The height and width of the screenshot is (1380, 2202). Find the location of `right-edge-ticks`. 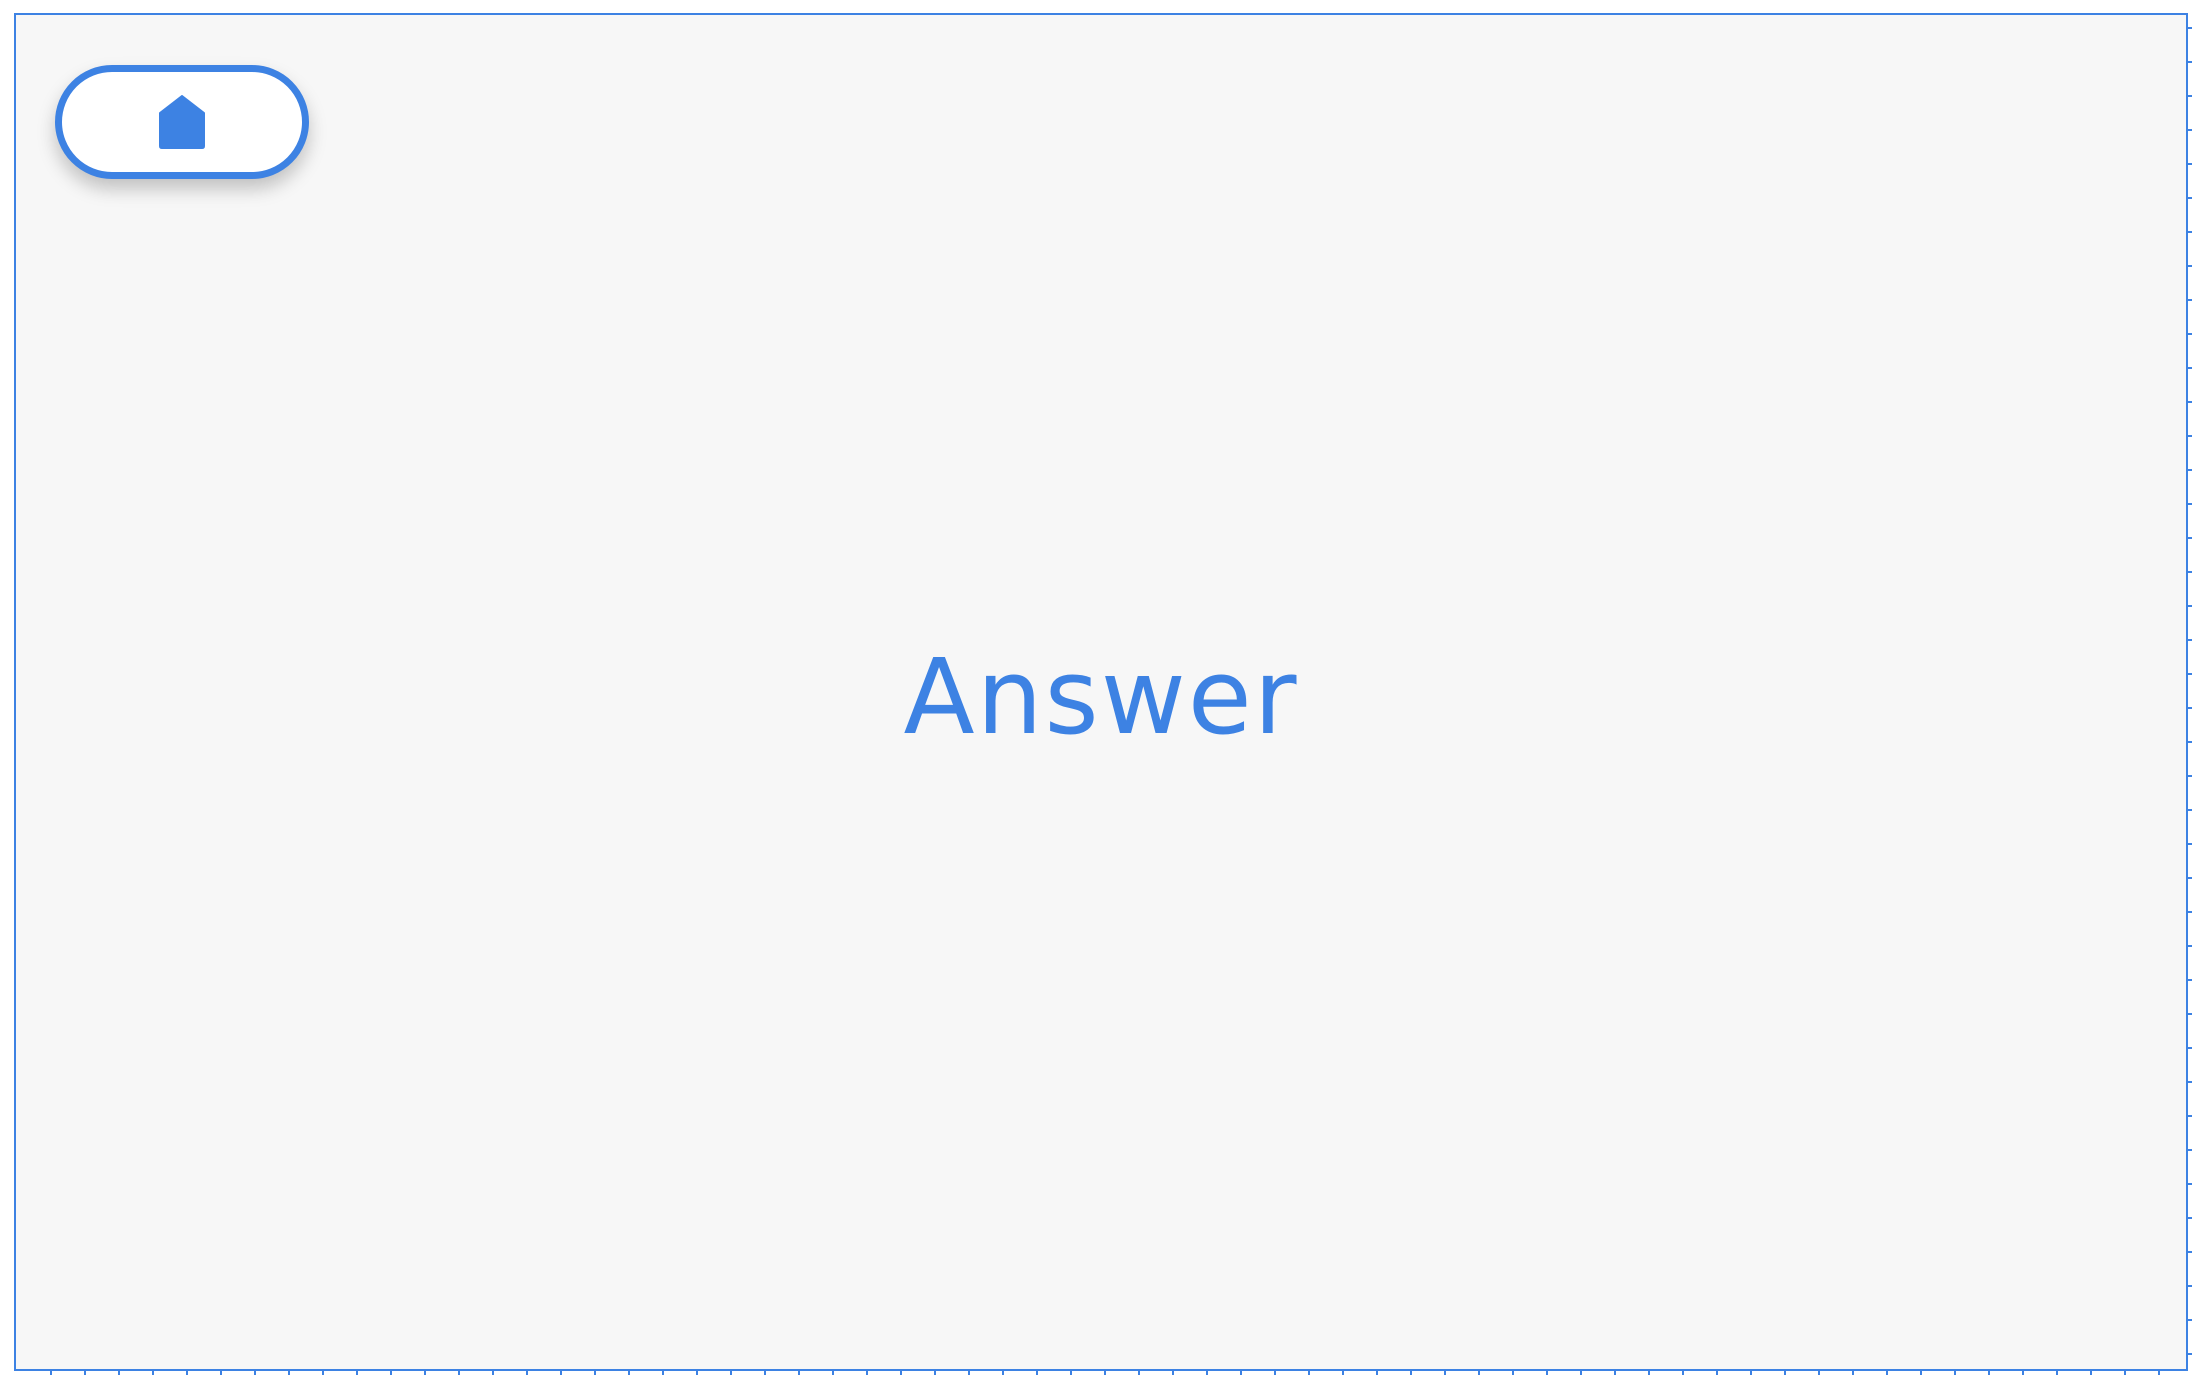

right-edge-ticks is located at coordinates (2189, 698).